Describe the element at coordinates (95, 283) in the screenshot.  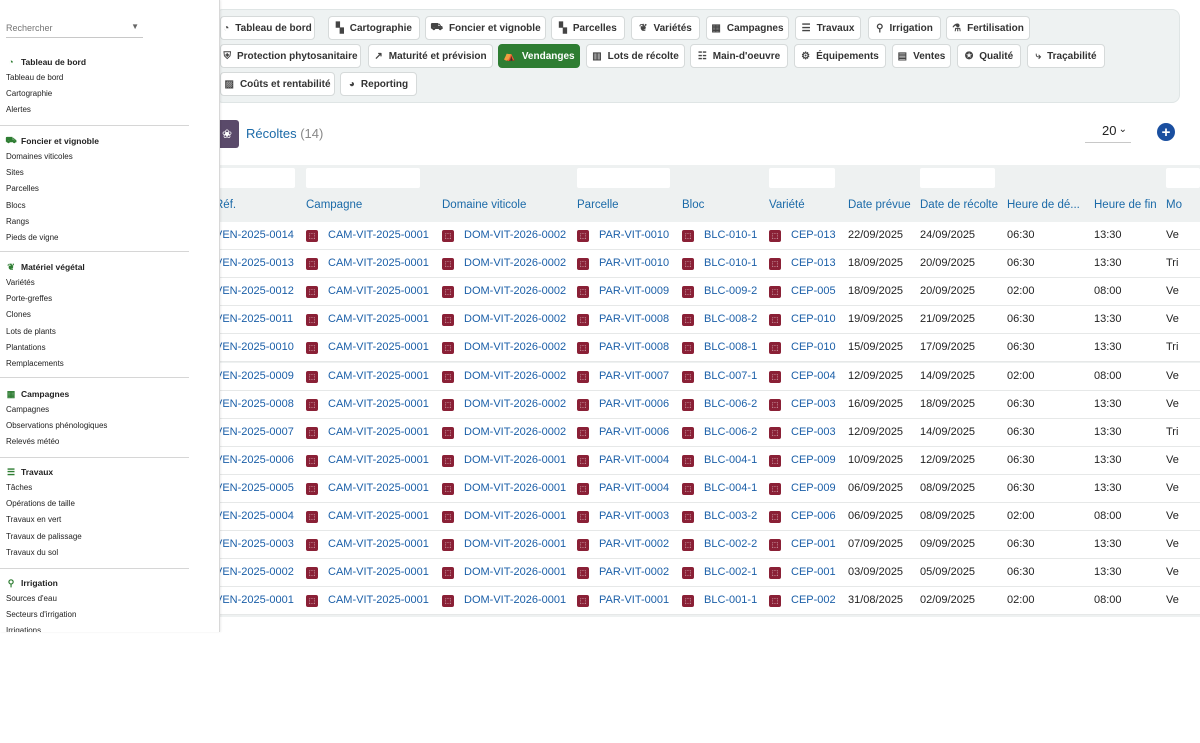
I see `sidebar-item-varietes: Variétés` at that location.